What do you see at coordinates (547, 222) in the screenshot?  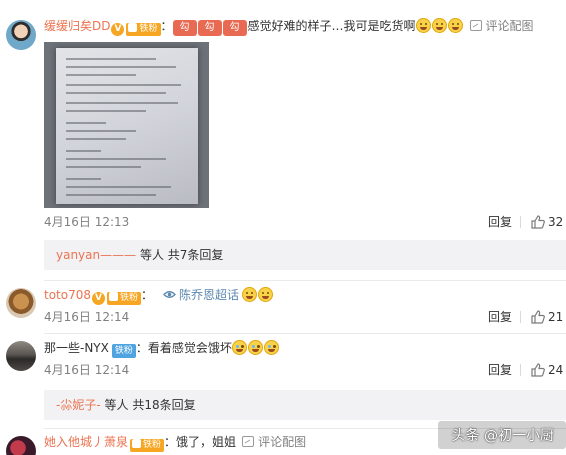 I see `like-button: 32` at bounding box center [547, 222].